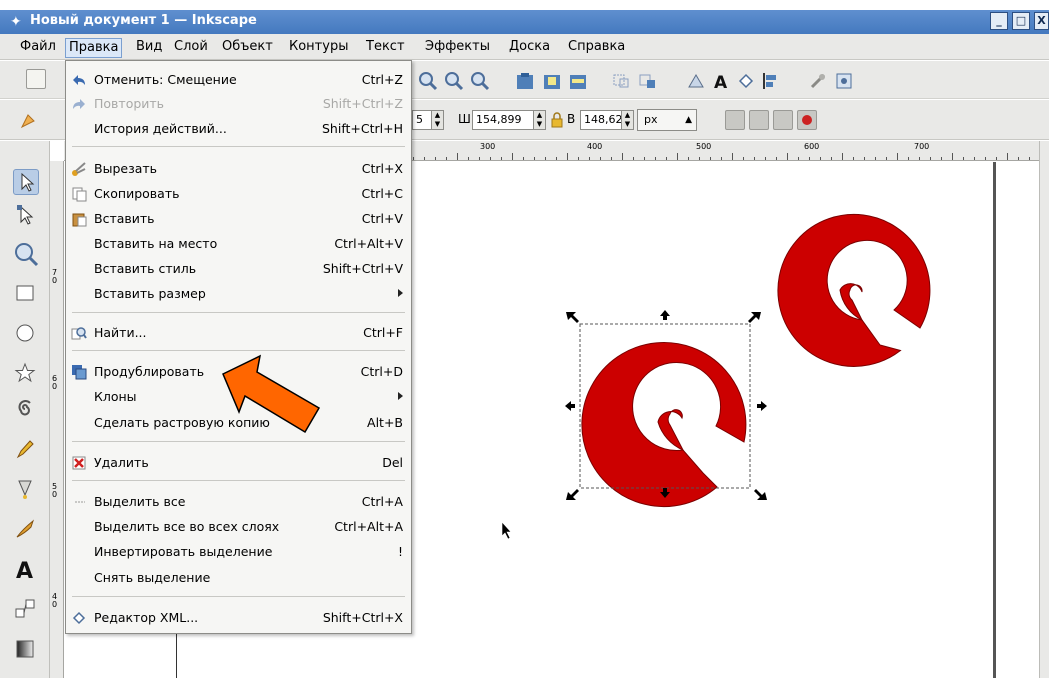 The height and width of the screenshot is (678, 1049). I want to click on menu-item-xml-editor: Редактор XML... Shift+Ctrl+X, so click(238, 618).